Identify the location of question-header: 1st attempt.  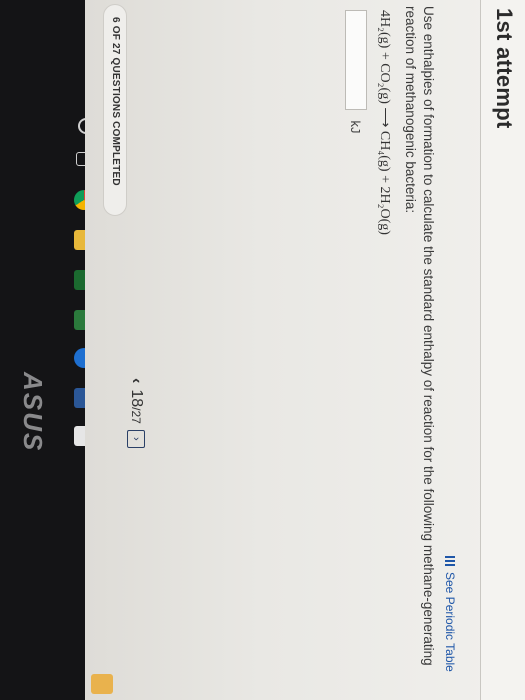
(502, 350).